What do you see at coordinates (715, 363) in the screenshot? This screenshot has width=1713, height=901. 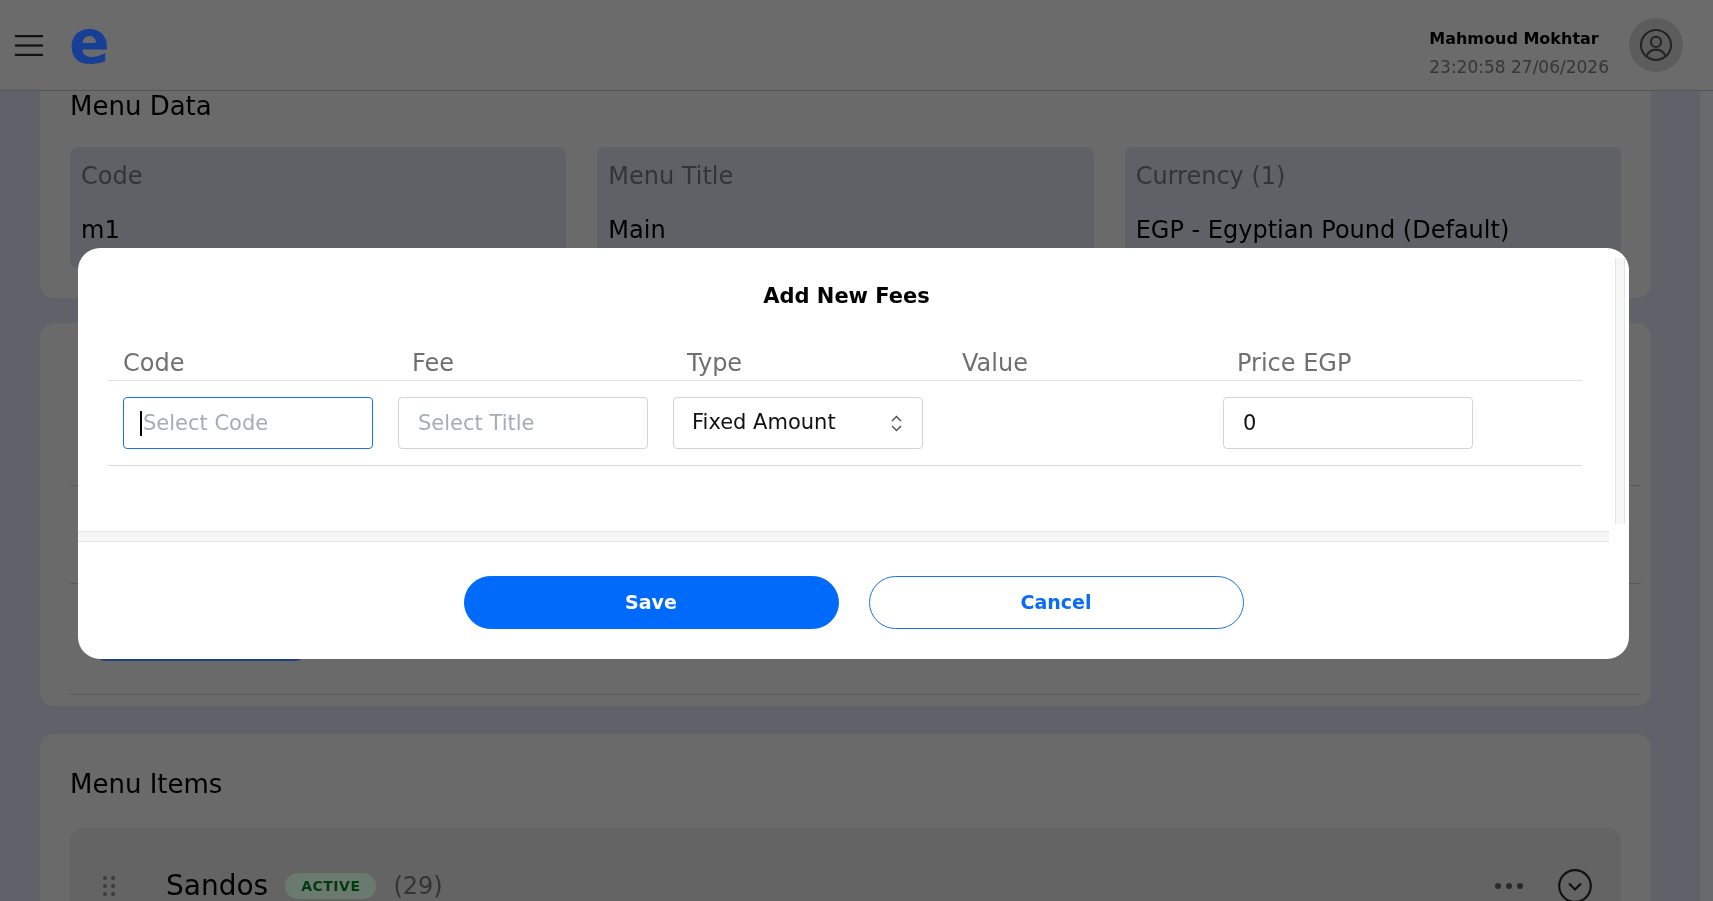 I see `column-header: Type` at bounding box center [715, 363].